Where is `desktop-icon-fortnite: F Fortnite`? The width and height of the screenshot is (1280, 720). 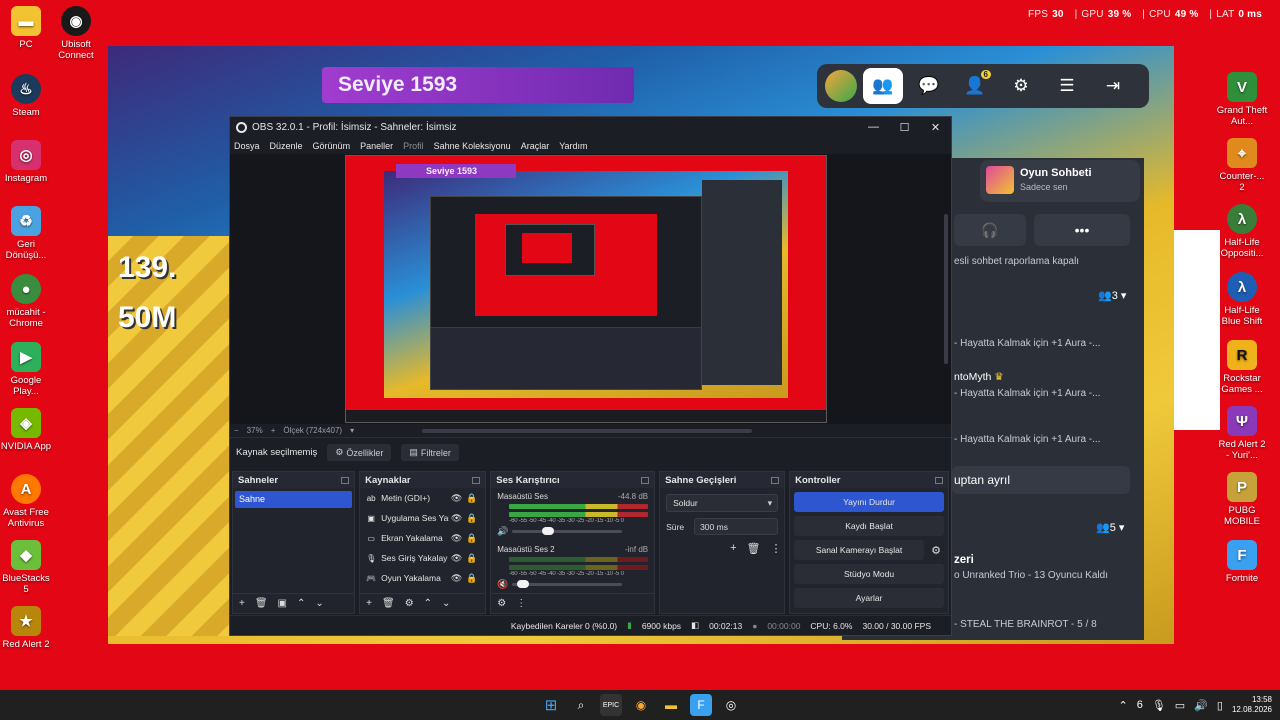 desktop-icon-fortnite: F Fortnite is located at coordinates (1242, 562).